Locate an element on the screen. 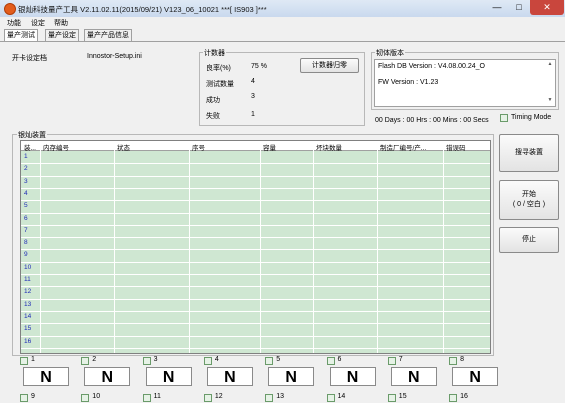  slot-number: 9 is located at coordinates (33, 396).